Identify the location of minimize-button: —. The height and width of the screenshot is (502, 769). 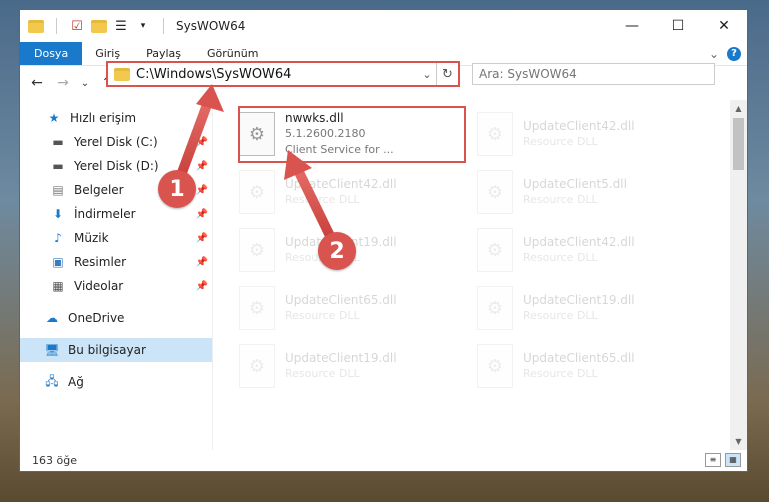
(632, 26).